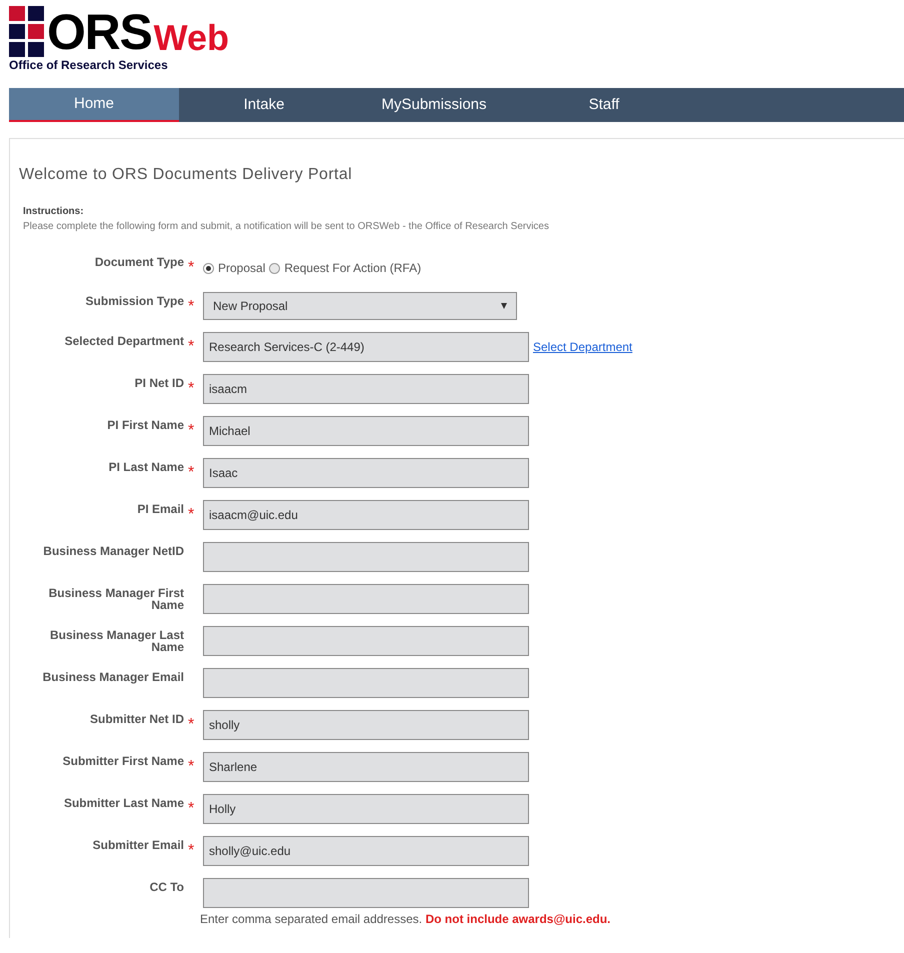 The image size is (904, 953). Describe the element at coordinates (504, 306) in the screenshot. I see `dropdown-caret-icon` at that location.